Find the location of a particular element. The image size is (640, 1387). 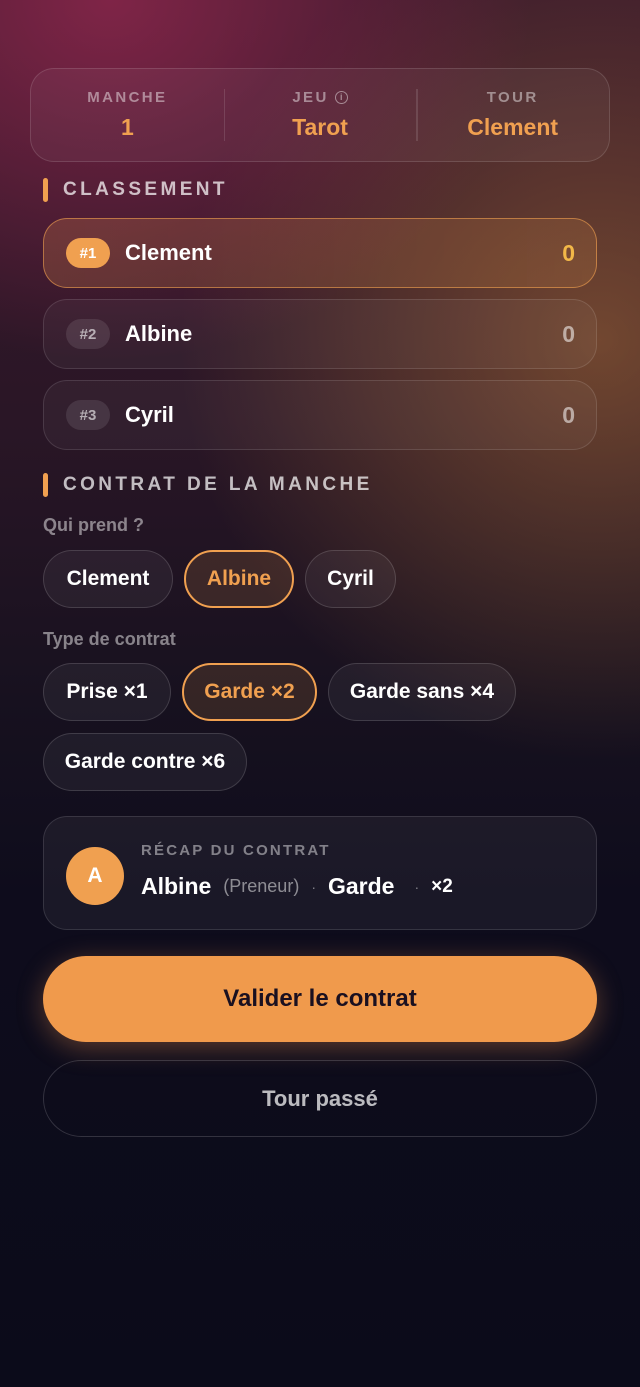

contrat-heading: CONTRAT DE LA MANCHE is located at coordinates (208, 485).